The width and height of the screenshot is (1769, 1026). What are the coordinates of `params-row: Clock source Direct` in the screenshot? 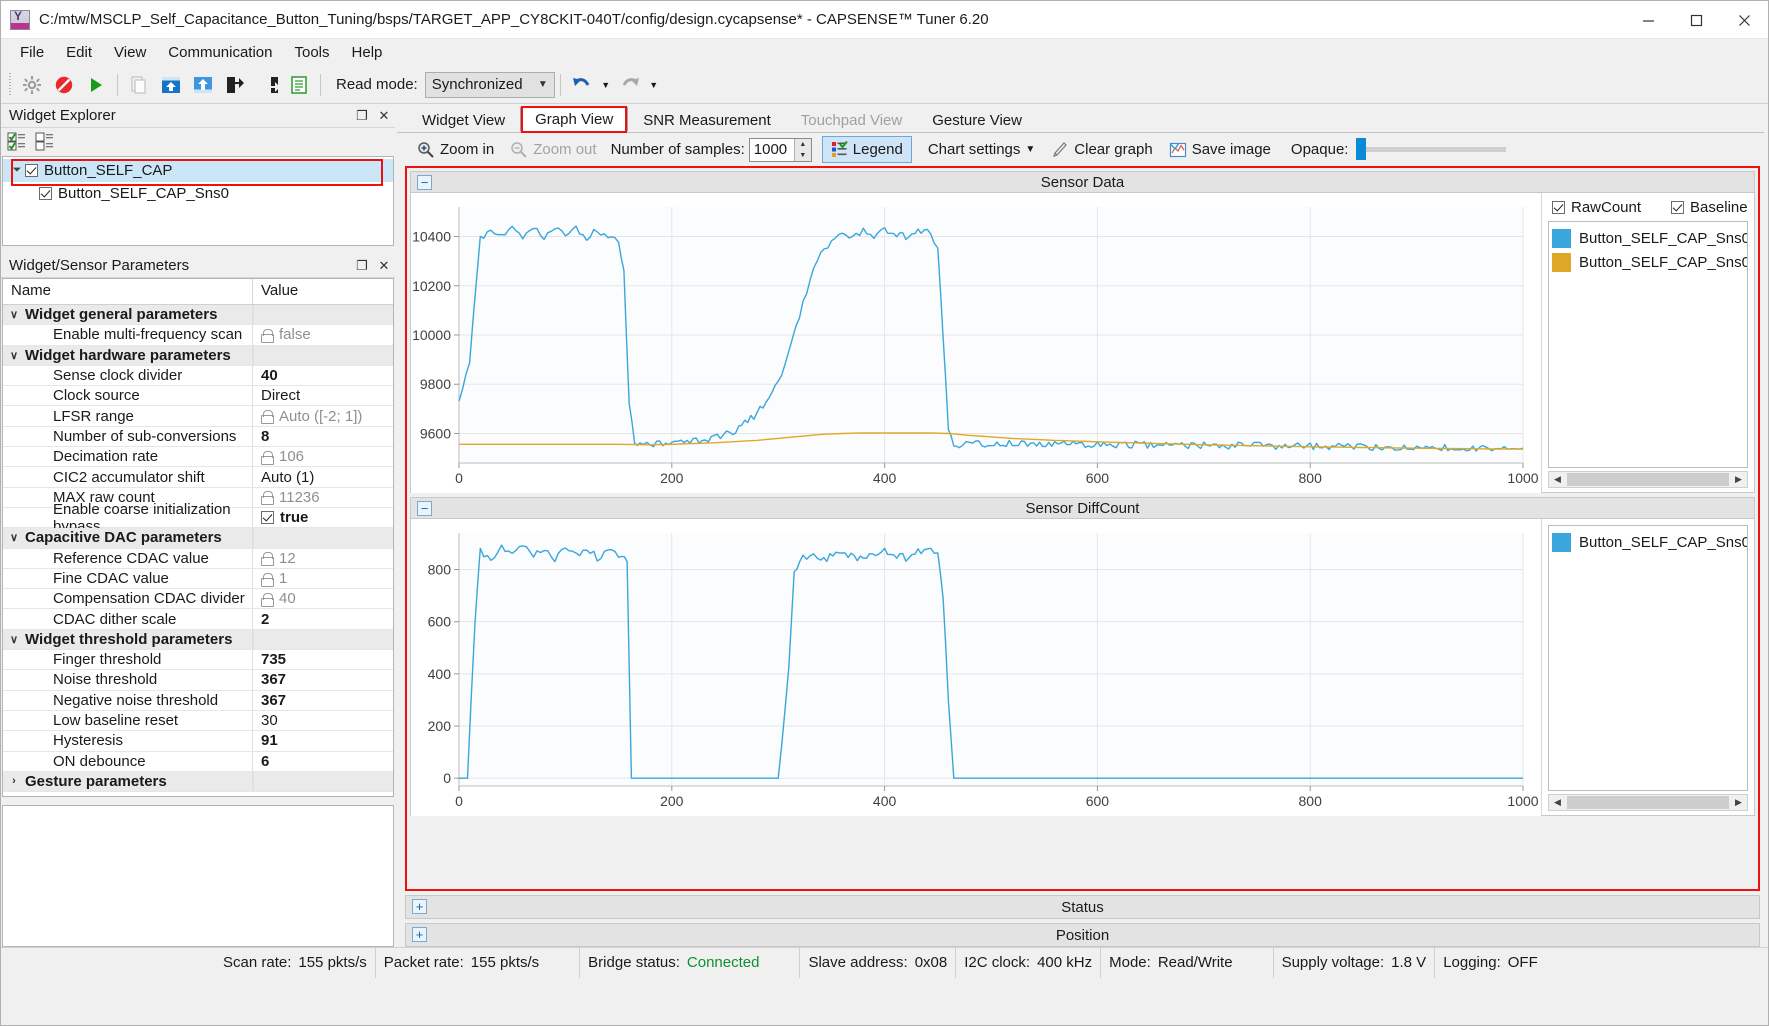 It's located at (198, 396).